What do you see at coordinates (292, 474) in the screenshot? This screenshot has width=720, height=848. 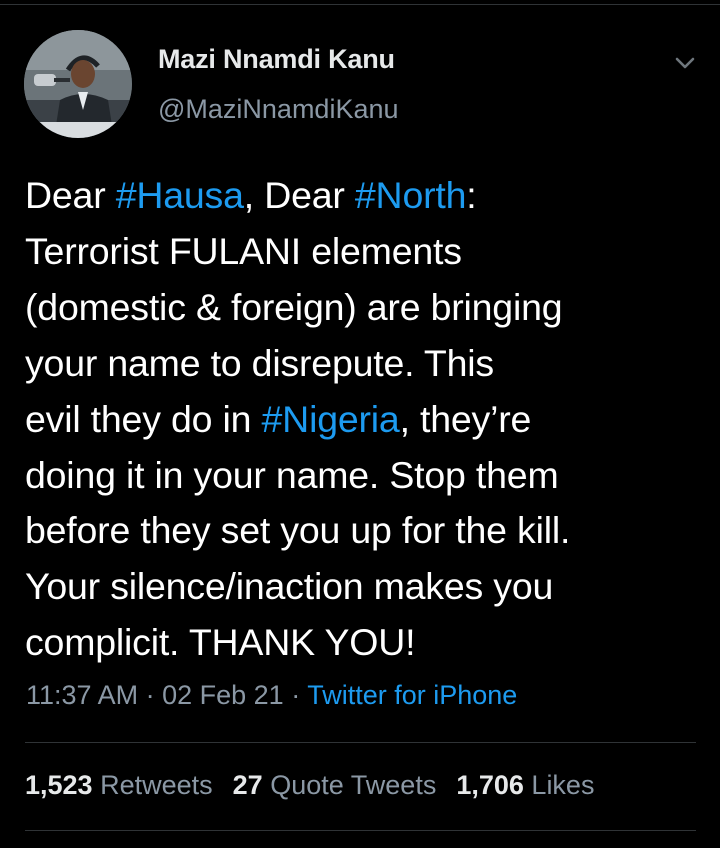 I see `tweet-text-segment: doing it in your name. Stop them` at bounding box center [292, 474].